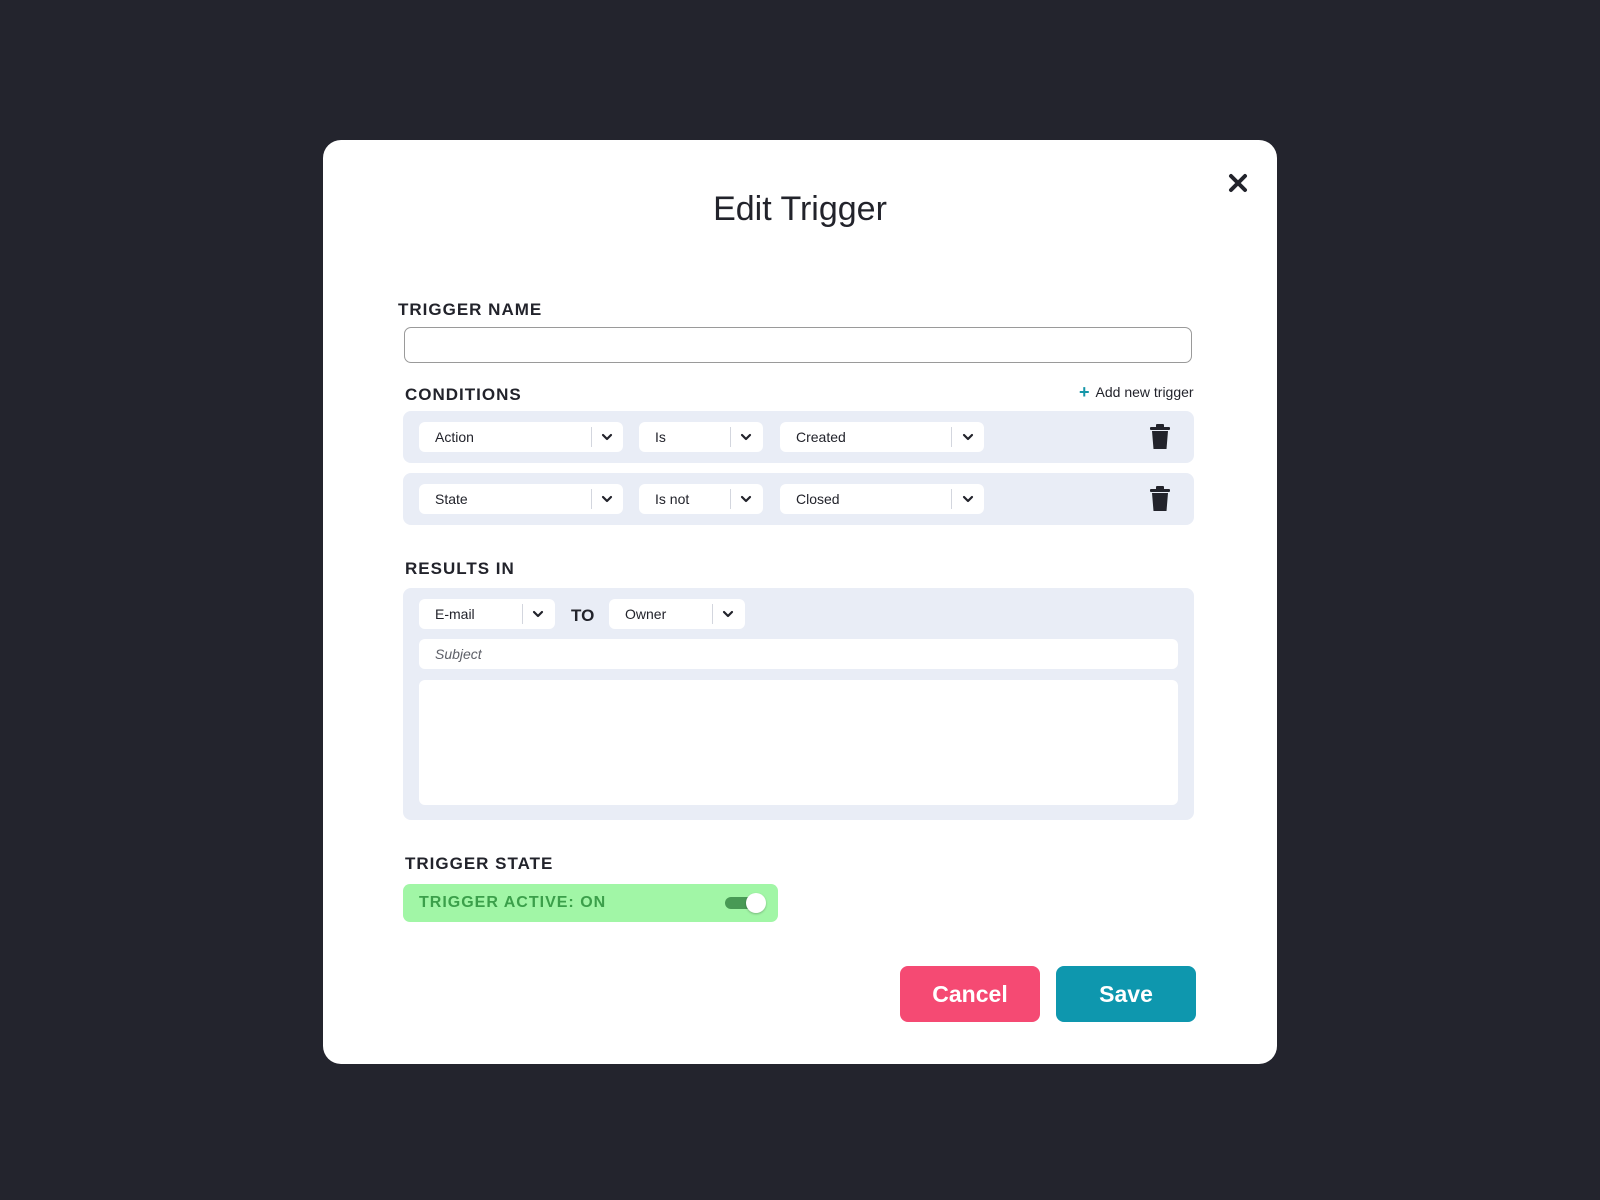 The image size is (1600, 1200). Describe the element at coordinates (521, 499) in the screenshot. I see `condition-field-select: State` at that location.